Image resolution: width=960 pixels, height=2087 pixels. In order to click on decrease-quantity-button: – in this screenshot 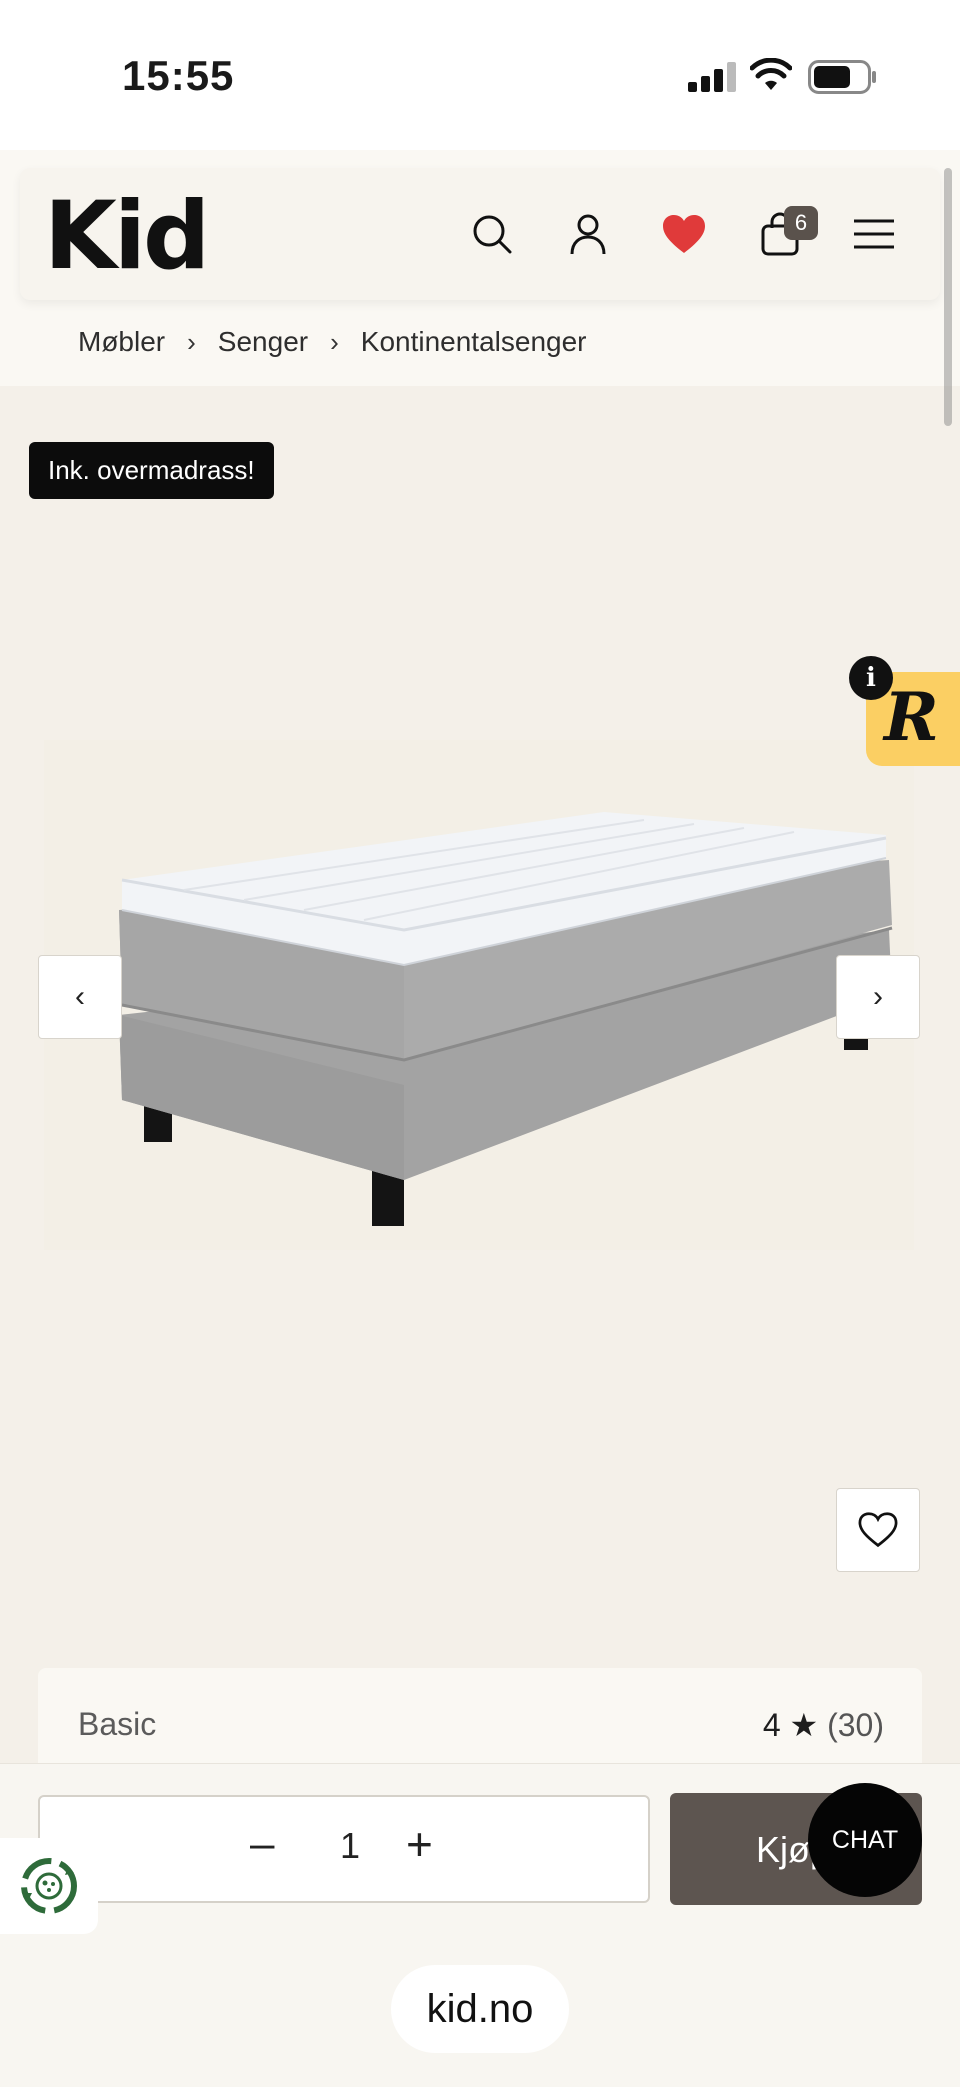, I will do `click(262, 1844)`.